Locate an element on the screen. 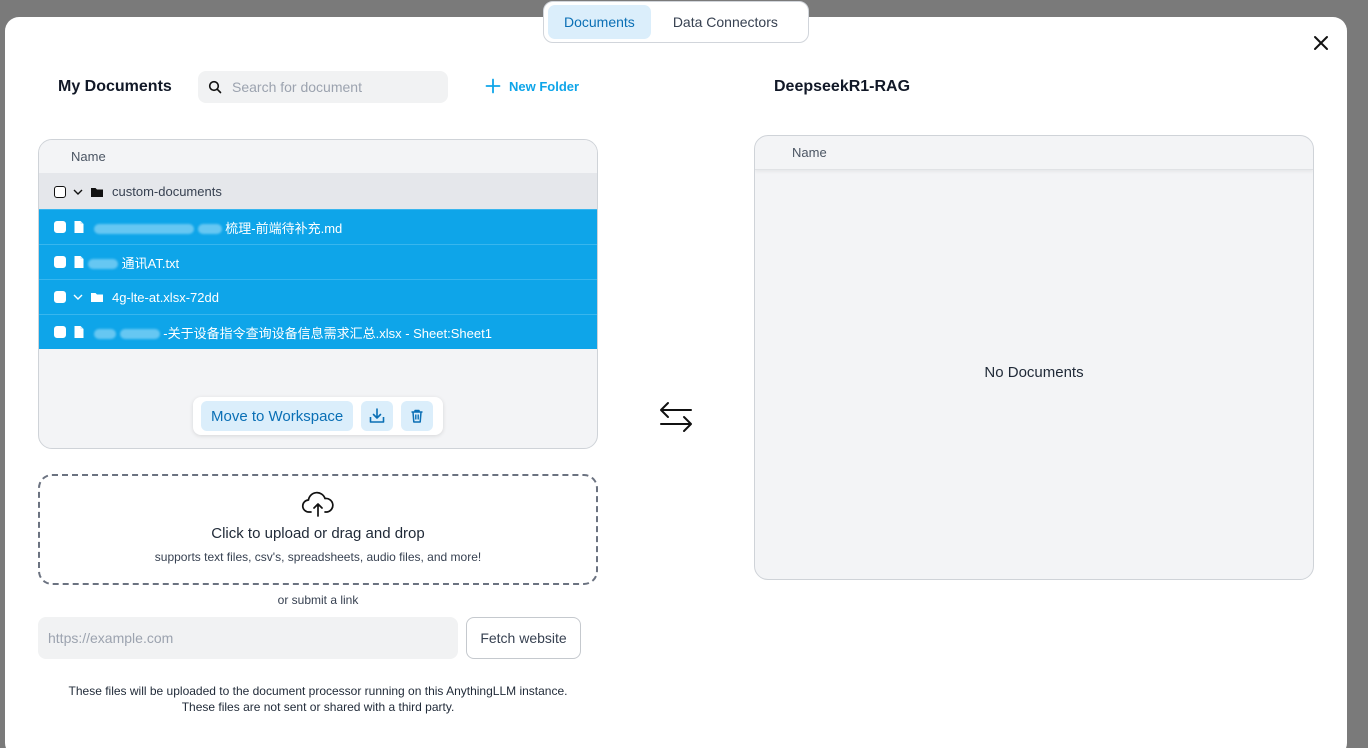 The height and width of the screenshot is (748, 1368). new-folder-button: New Folder is located at coordinates (532, 86).